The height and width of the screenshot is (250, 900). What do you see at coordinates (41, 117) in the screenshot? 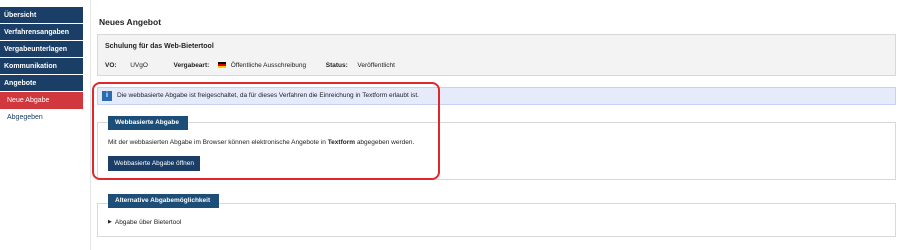
I see `sidebar-subitem-abgegeben: Abgegeben` at bounding box center [41, 117].